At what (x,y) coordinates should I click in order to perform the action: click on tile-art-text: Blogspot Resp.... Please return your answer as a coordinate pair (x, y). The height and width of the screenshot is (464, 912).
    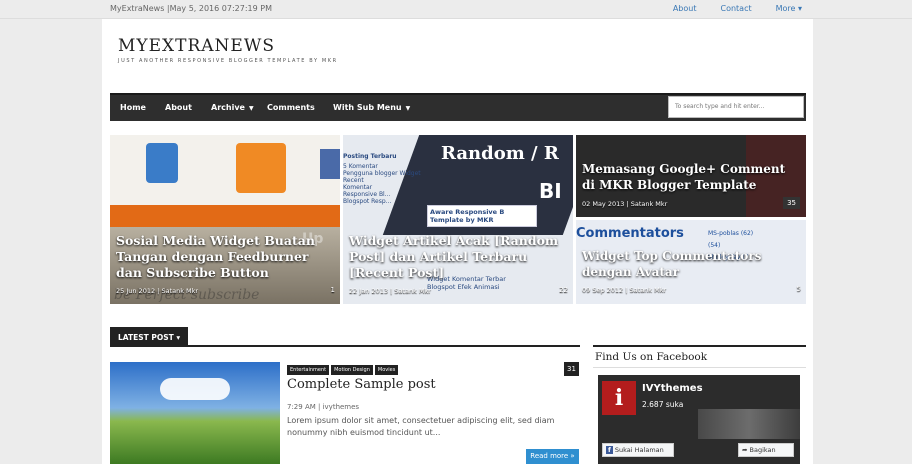
    Looking at the image, I should click on (367, 201).